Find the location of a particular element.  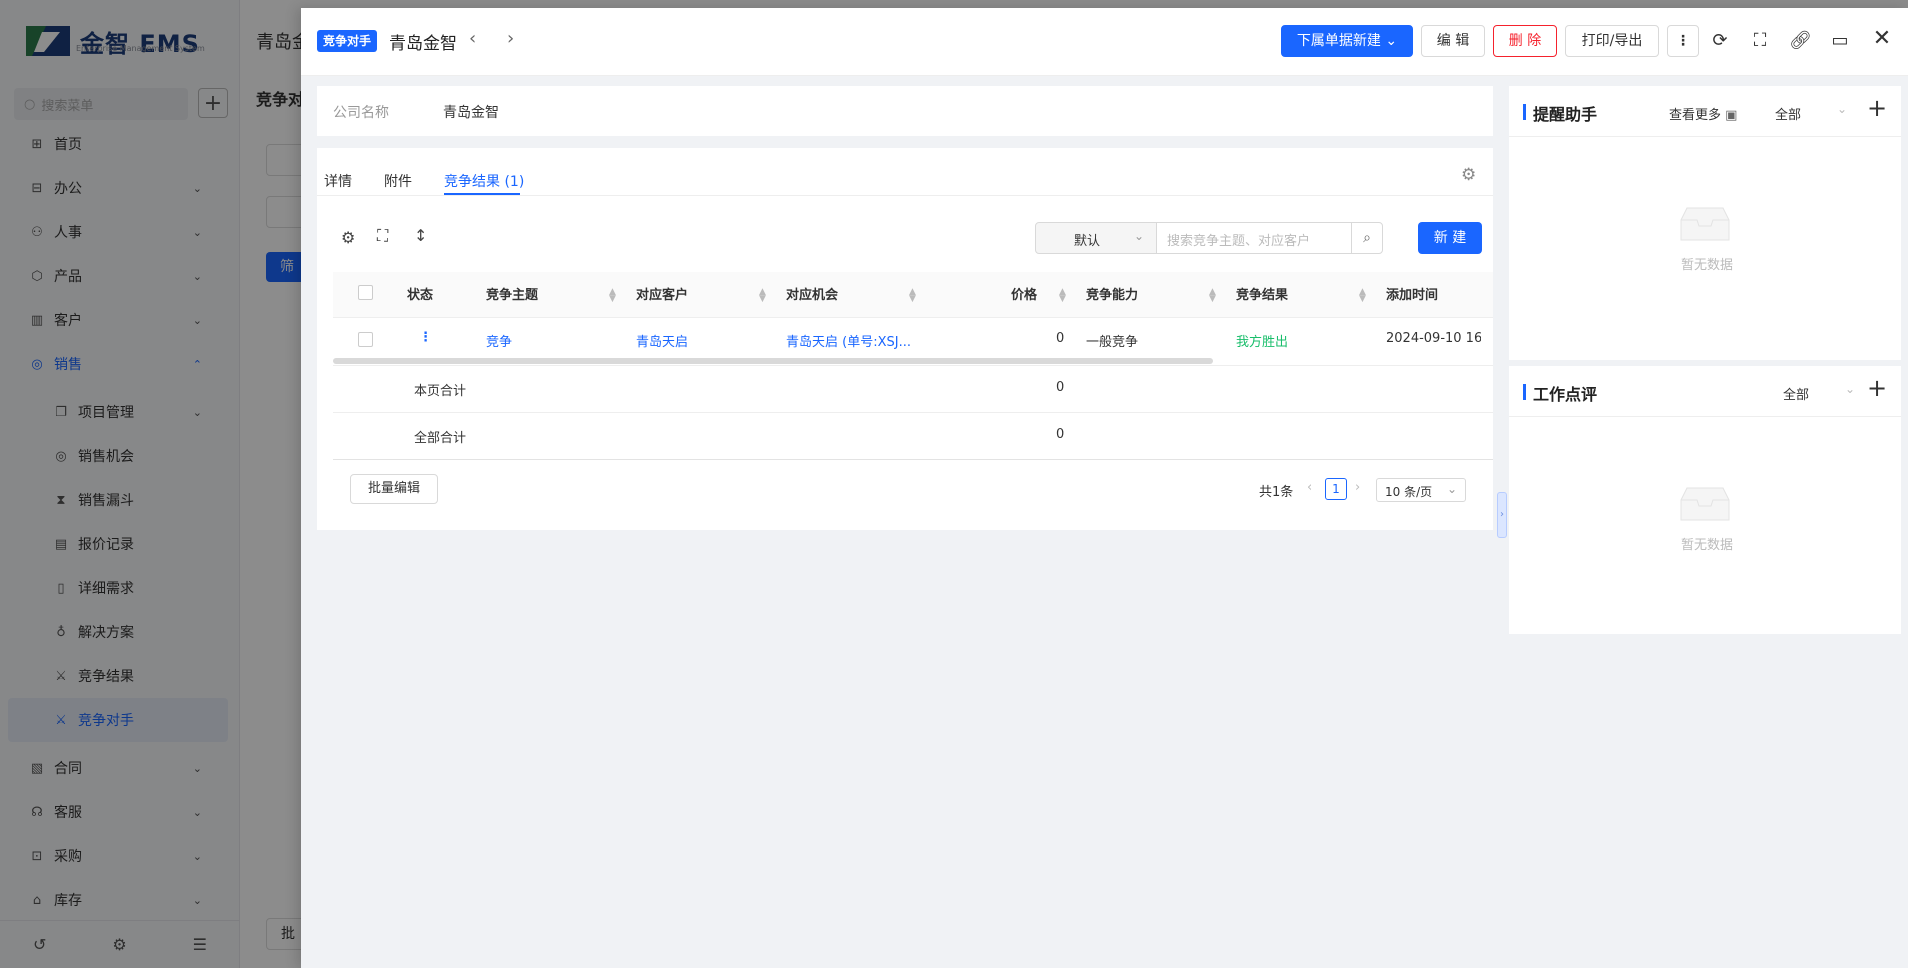

company-info-card: 公司名称 青岛金智 is located at coordinates (905, 111).